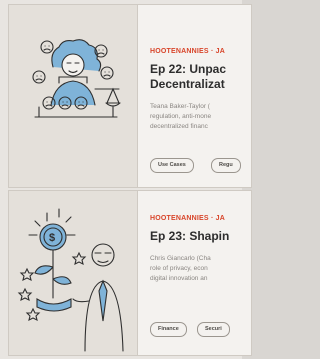 The height and width of the screenshot is (359, 320). Describe the element at coordinates (226, 165) in the screenshot. I see `tag-regulation: Regu` at that location.